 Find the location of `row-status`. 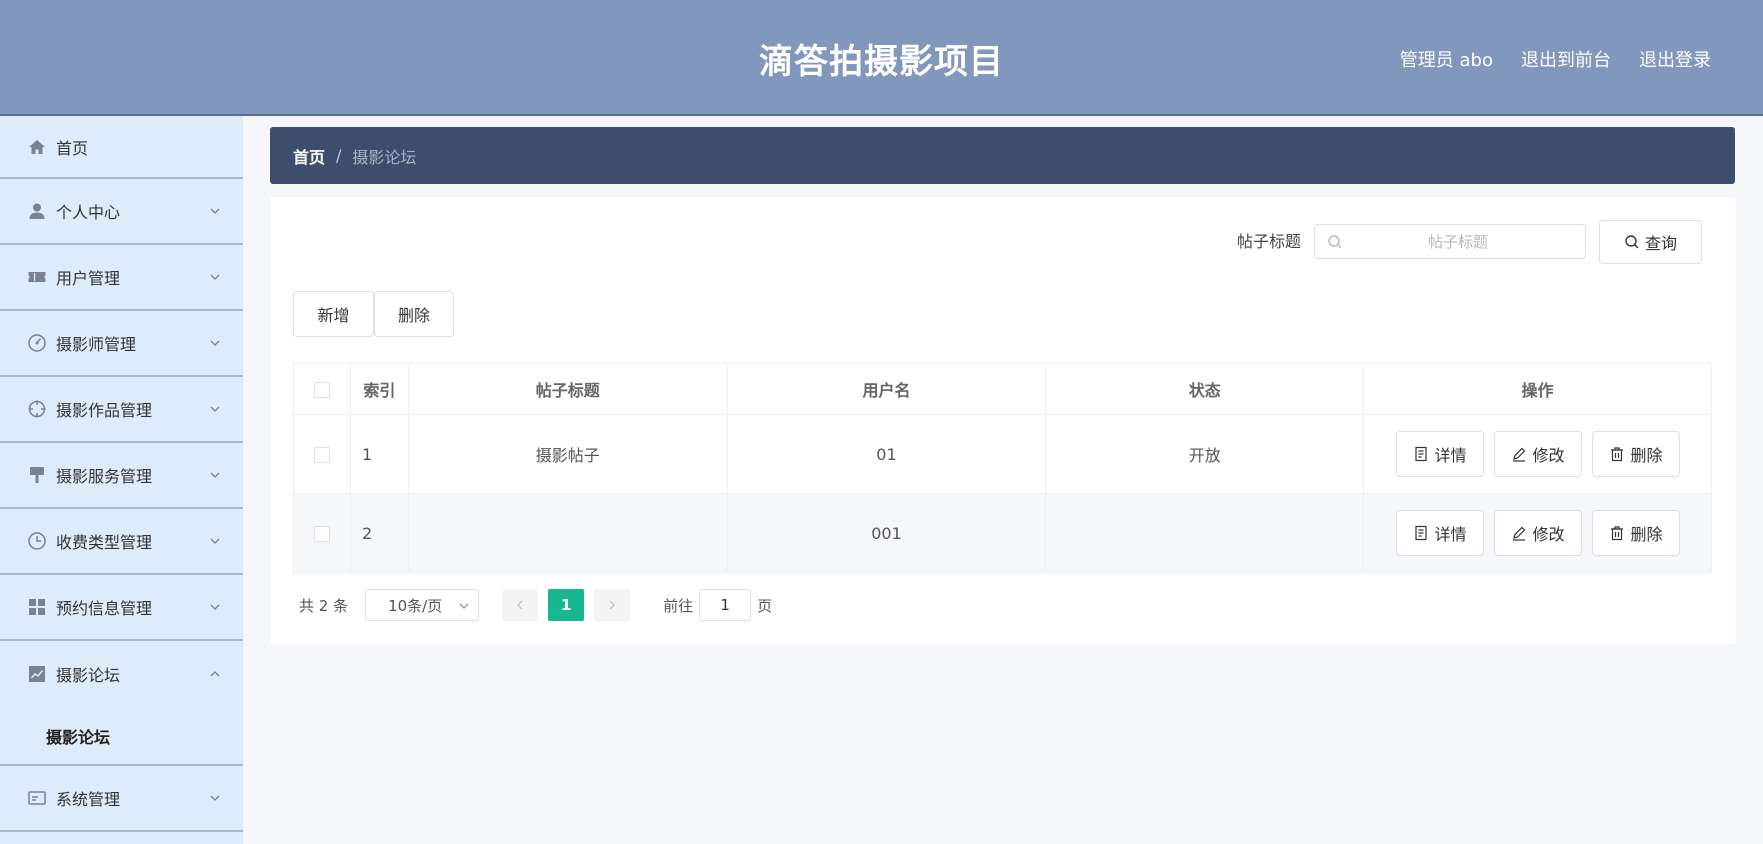

row-status is located at coordinates (1205, 533).